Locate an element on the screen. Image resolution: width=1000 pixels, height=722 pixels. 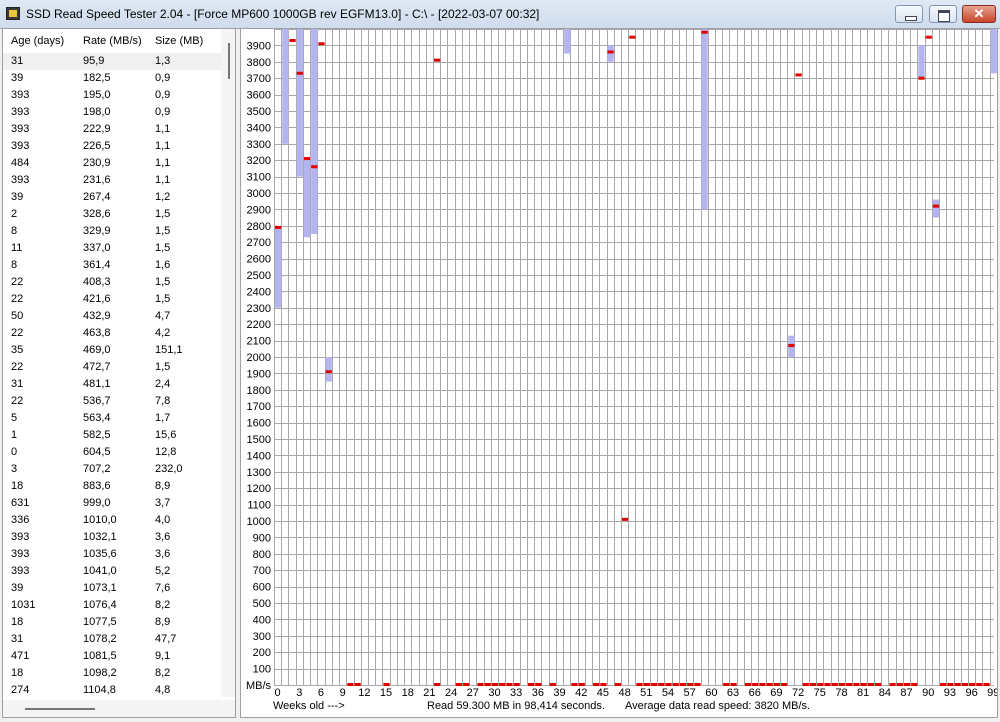
rate-cell: 604,5 is located at coordinates (97, 452).